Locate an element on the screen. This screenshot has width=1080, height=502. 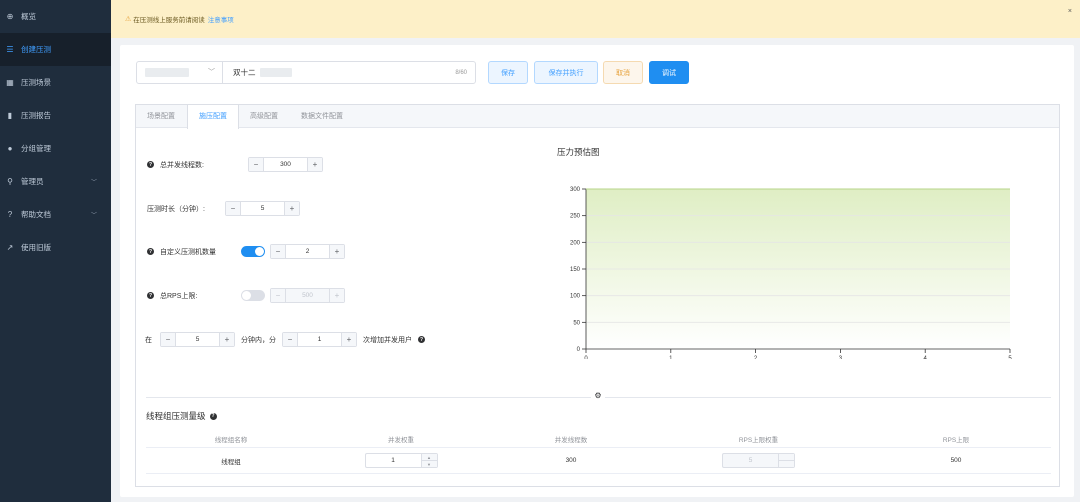
rps-weight-arrows is located at coordinates (786, 460).